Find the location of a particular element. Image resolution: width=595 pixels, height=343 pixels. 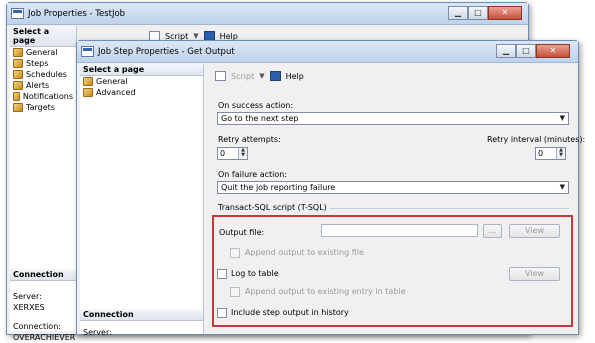

retry-interval-spinner: 0 ▲ ▼ is located at coordinates (550, 153).